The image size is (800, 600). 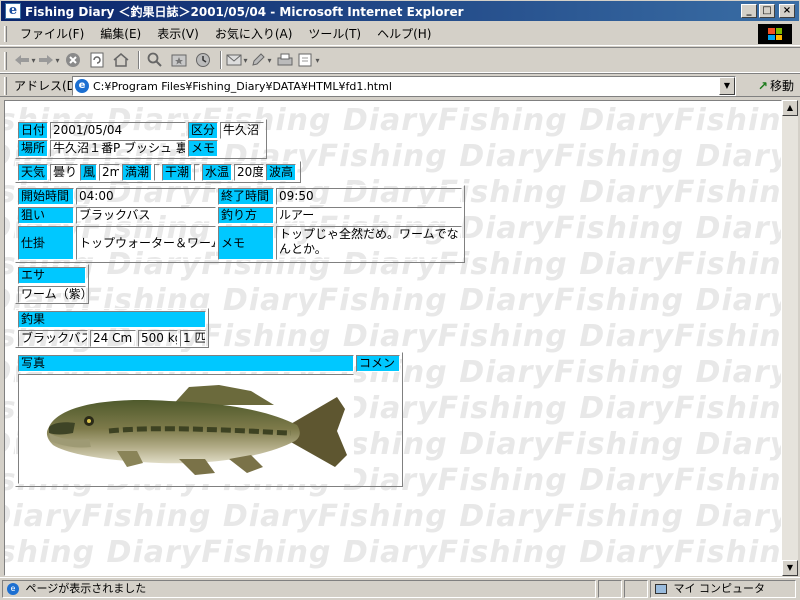 What do you see at coordinates (73, 60) in the screenshot?
I see `stop-icon` at bounding box center [73, 60].